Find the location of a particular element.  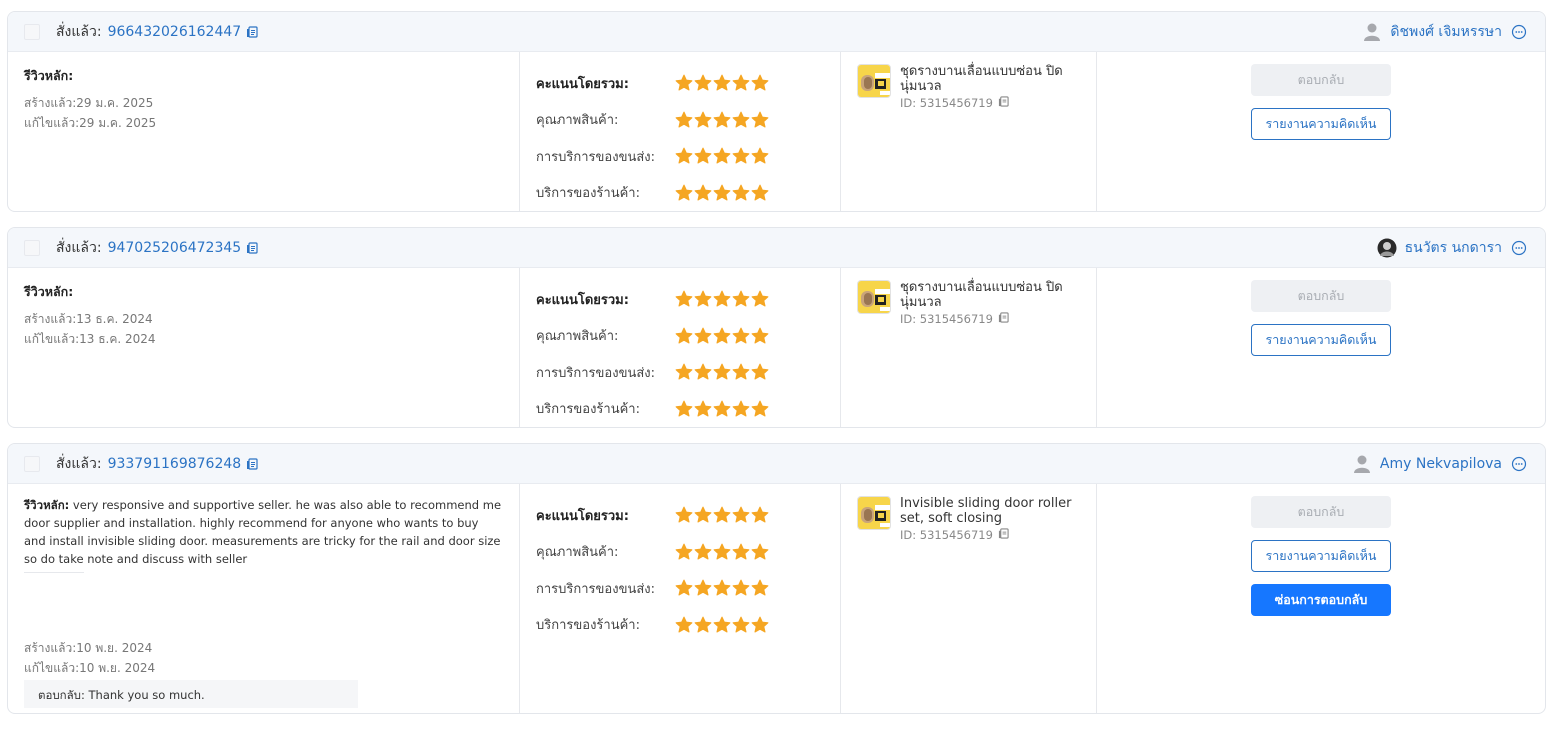

order-number-link: 933791169876248 is located at coordinates (175, 464).